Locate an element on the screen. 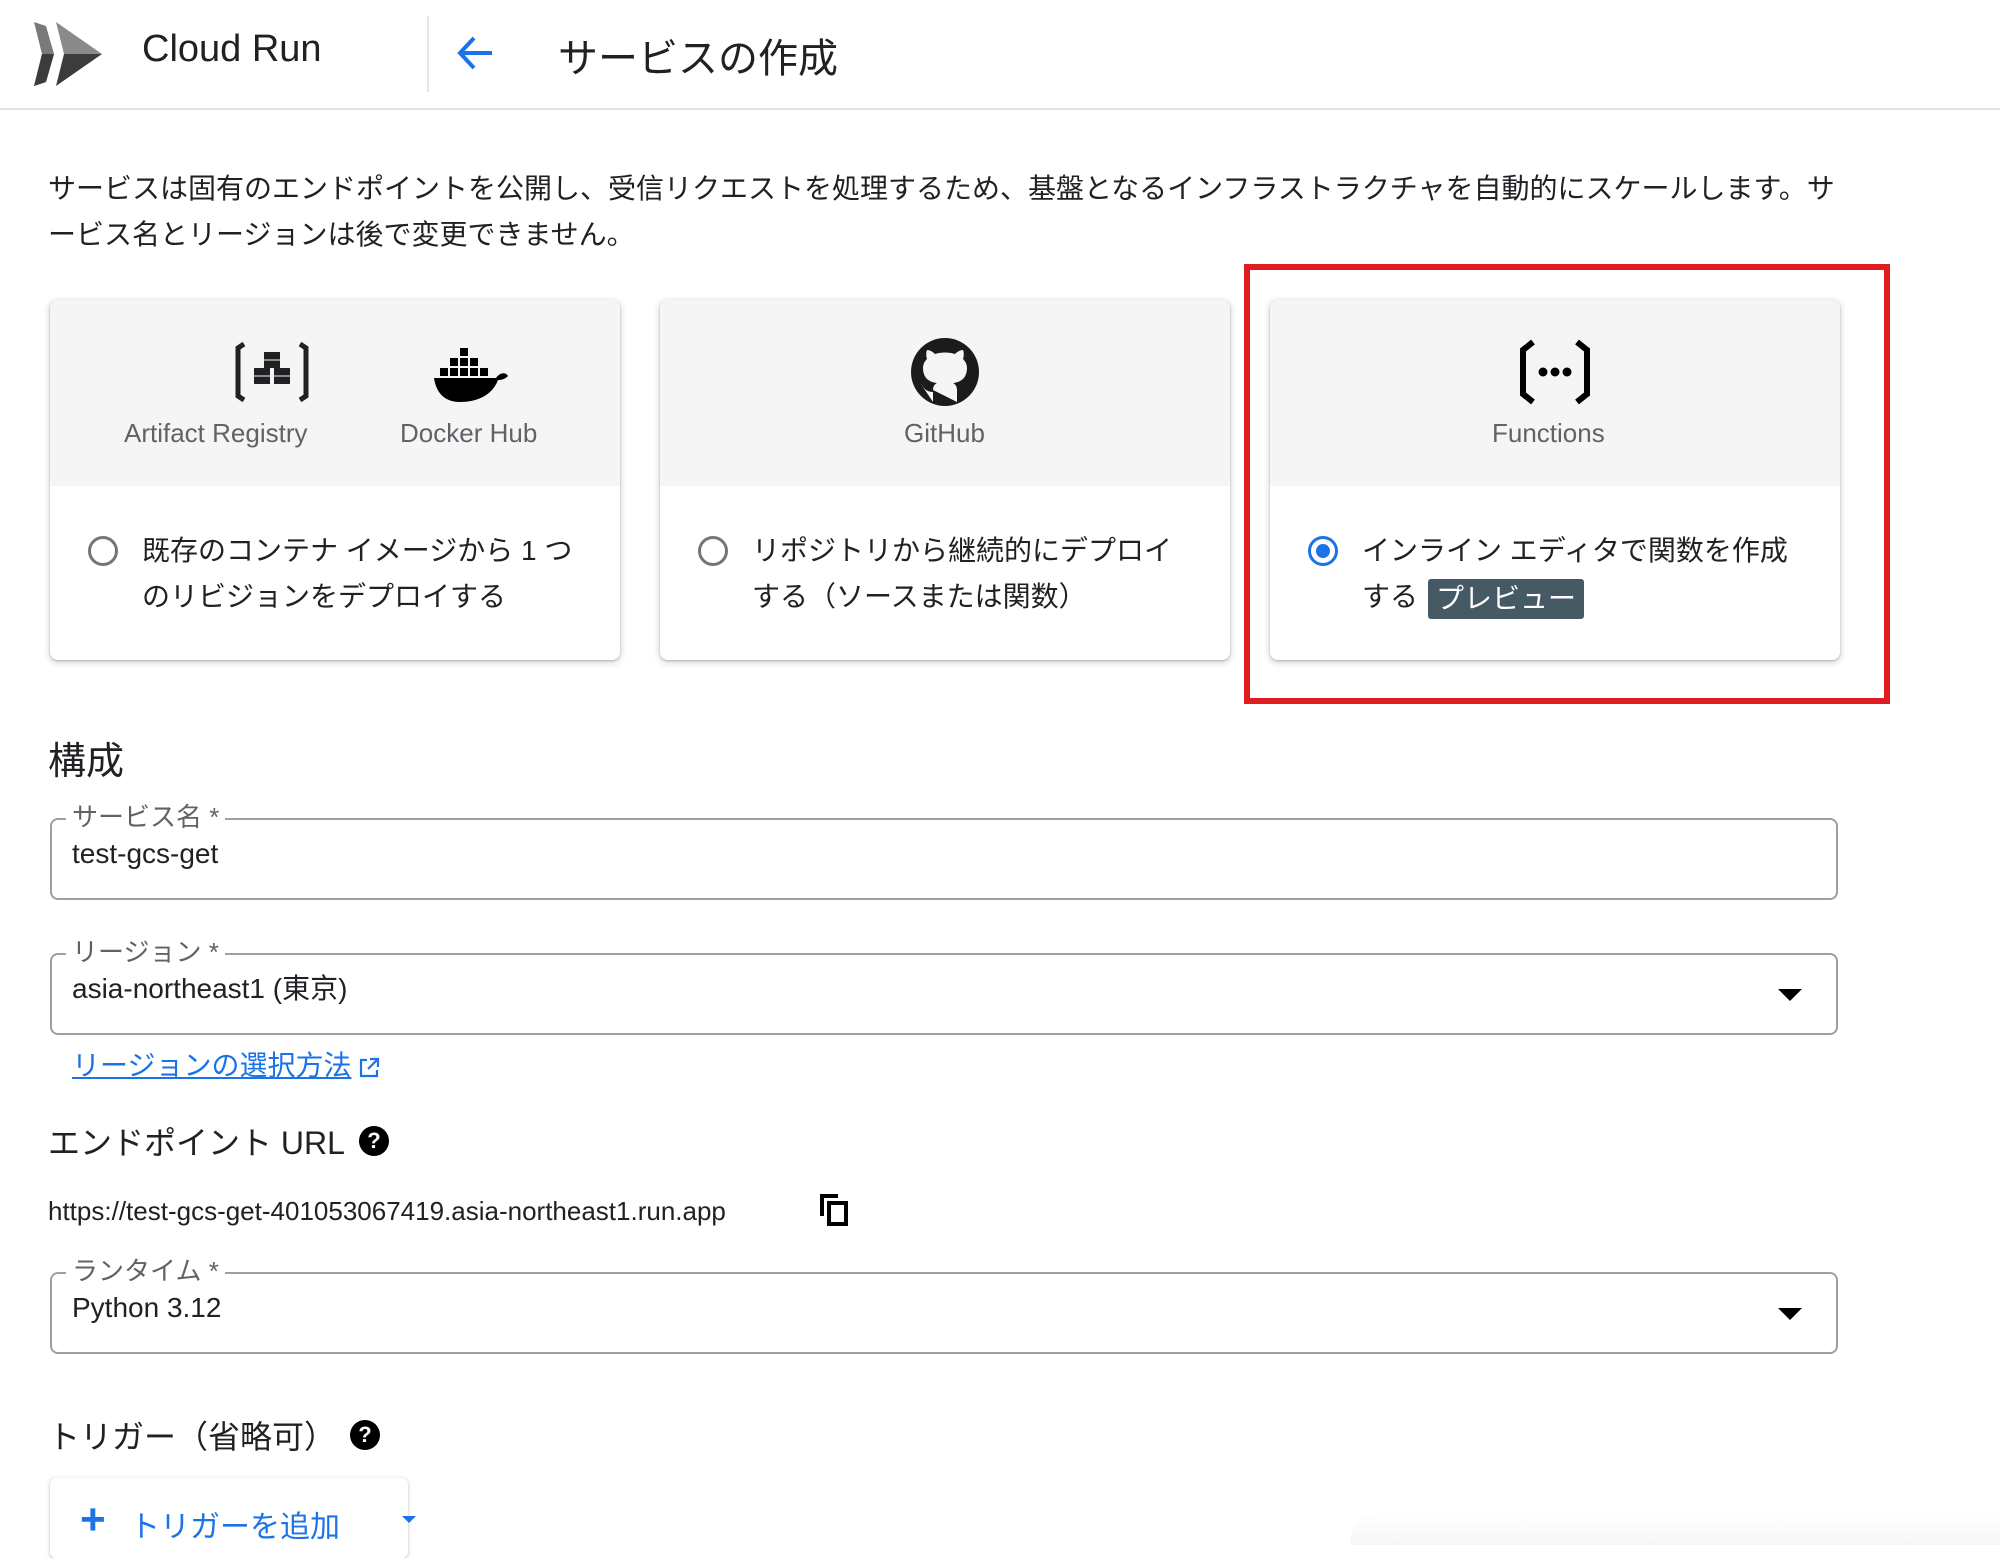  field-label: サービス名 * is located at coordinates (146, 817).